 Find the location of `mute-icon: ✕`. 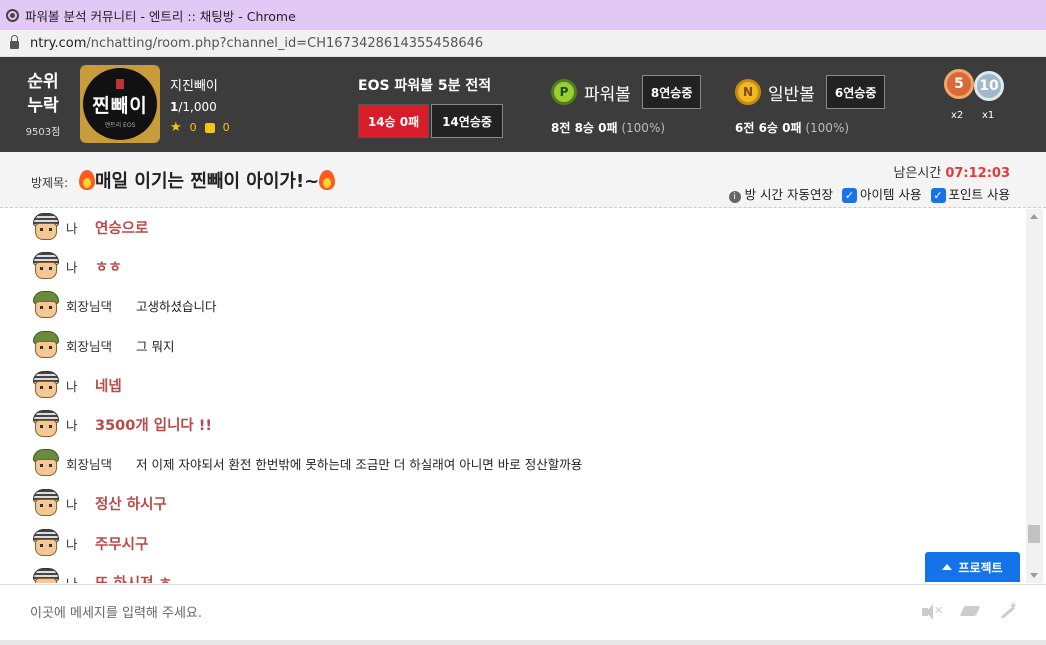

mute-icon: ✕ is located at coordinates (932, 612).